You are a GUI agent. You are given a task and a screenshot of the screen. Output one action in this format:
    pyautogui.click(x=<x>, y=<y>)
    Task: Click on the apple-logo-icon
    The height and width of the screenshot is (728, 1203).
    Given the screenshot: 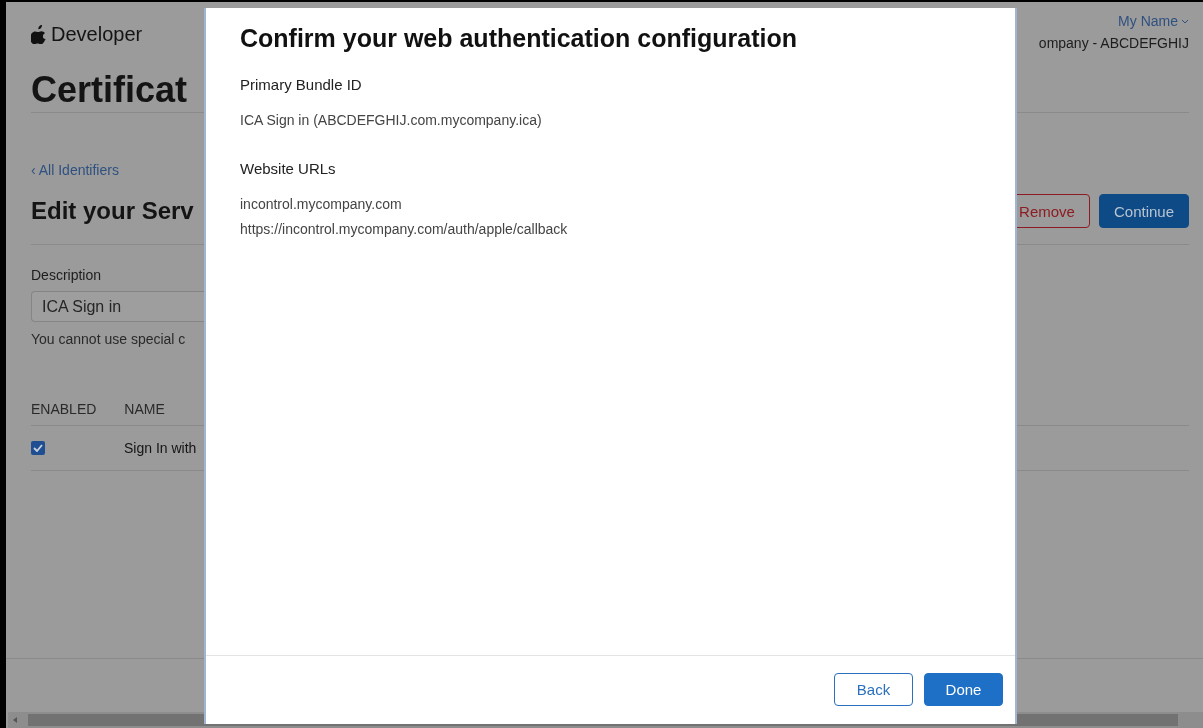 What is the action you would take?
    pyautogui.click(x=39, y=34)
    